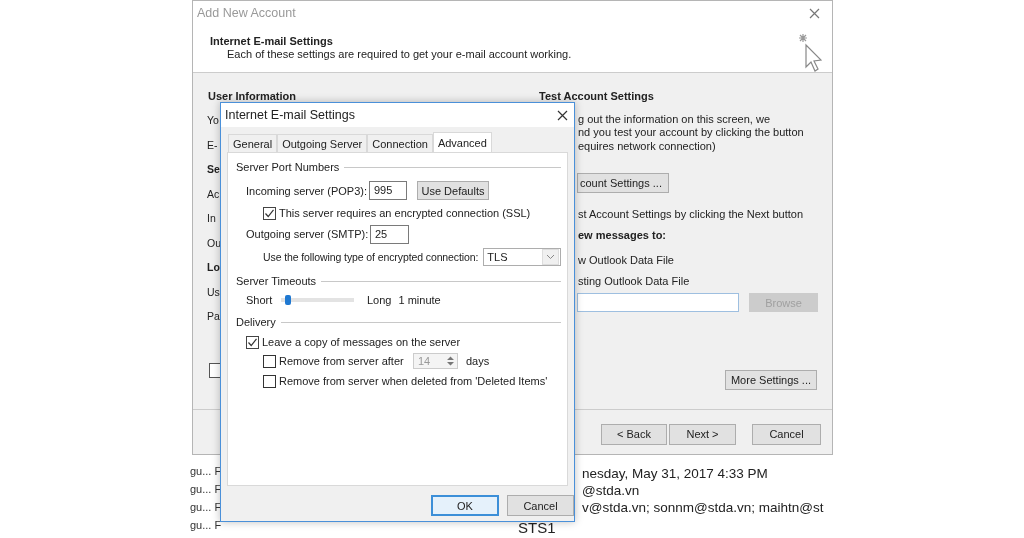 The image size is (1024, 538). I want to click on checkbox-label: Remove from server when deleted from 'Deleted Items', so click(413, 381).